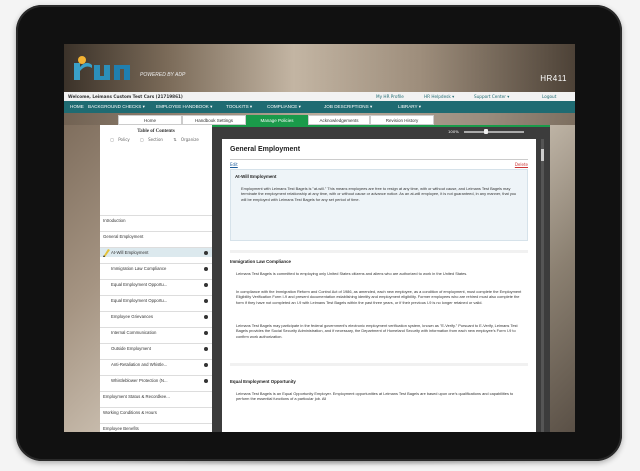 Image resolution: width=640 pixels, height=471 pixels. What do you see at coordinates (150, 120) in the screenshot?
I see `tab-home: Home` at bounding box center [150, 120].